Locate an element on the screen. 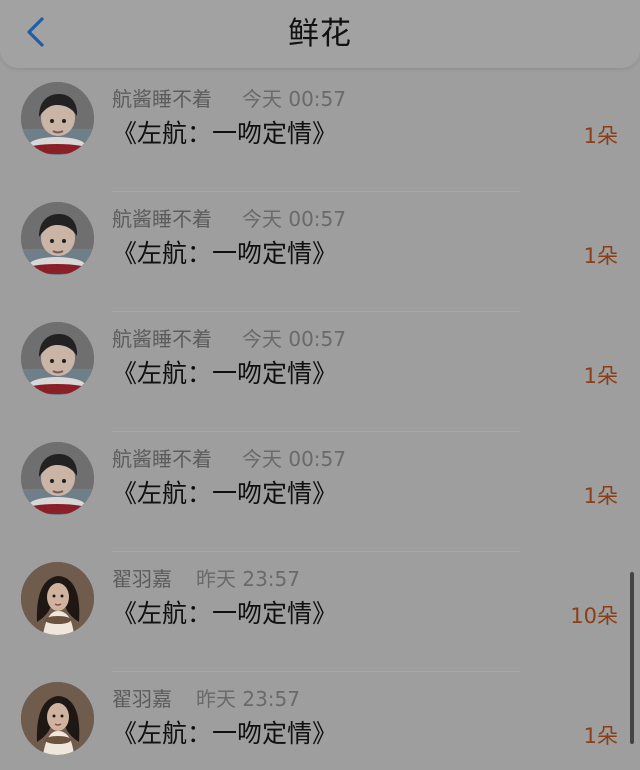 Image resolution: width=640 pixels, height=770 pixels. vertical-scrollbar is located at coordinates (632, 658).